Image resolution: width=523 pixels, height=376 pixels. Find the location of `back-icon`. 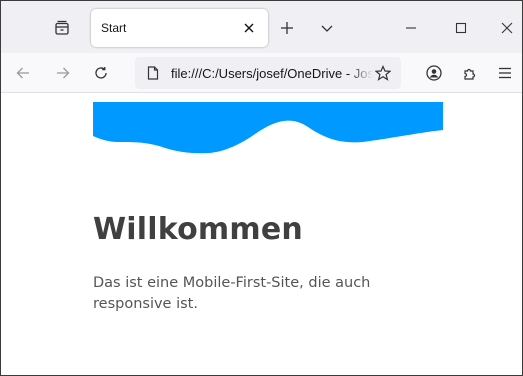

back-icon is located at coordinates (23, 73).